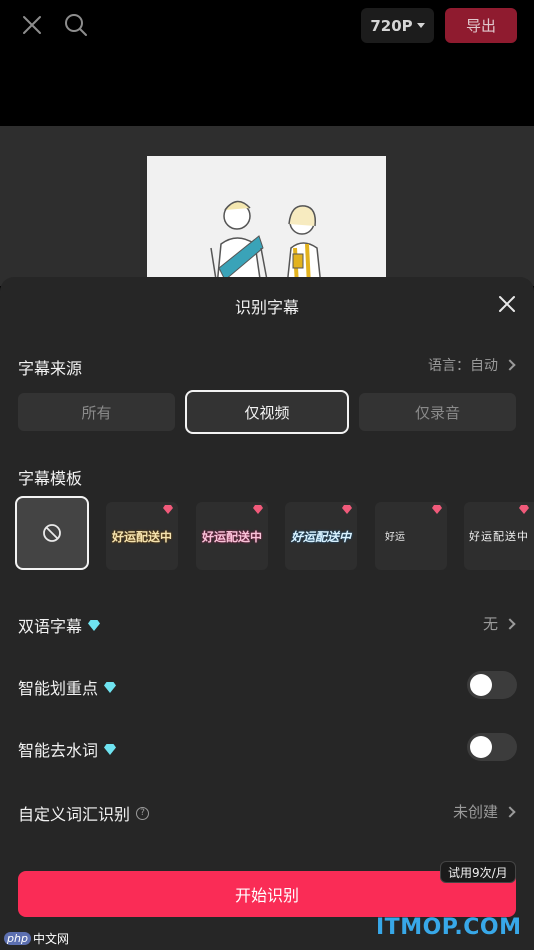 The width and height of the screenshot is (534, 950). I want to click on template-none, so click(52, 533).